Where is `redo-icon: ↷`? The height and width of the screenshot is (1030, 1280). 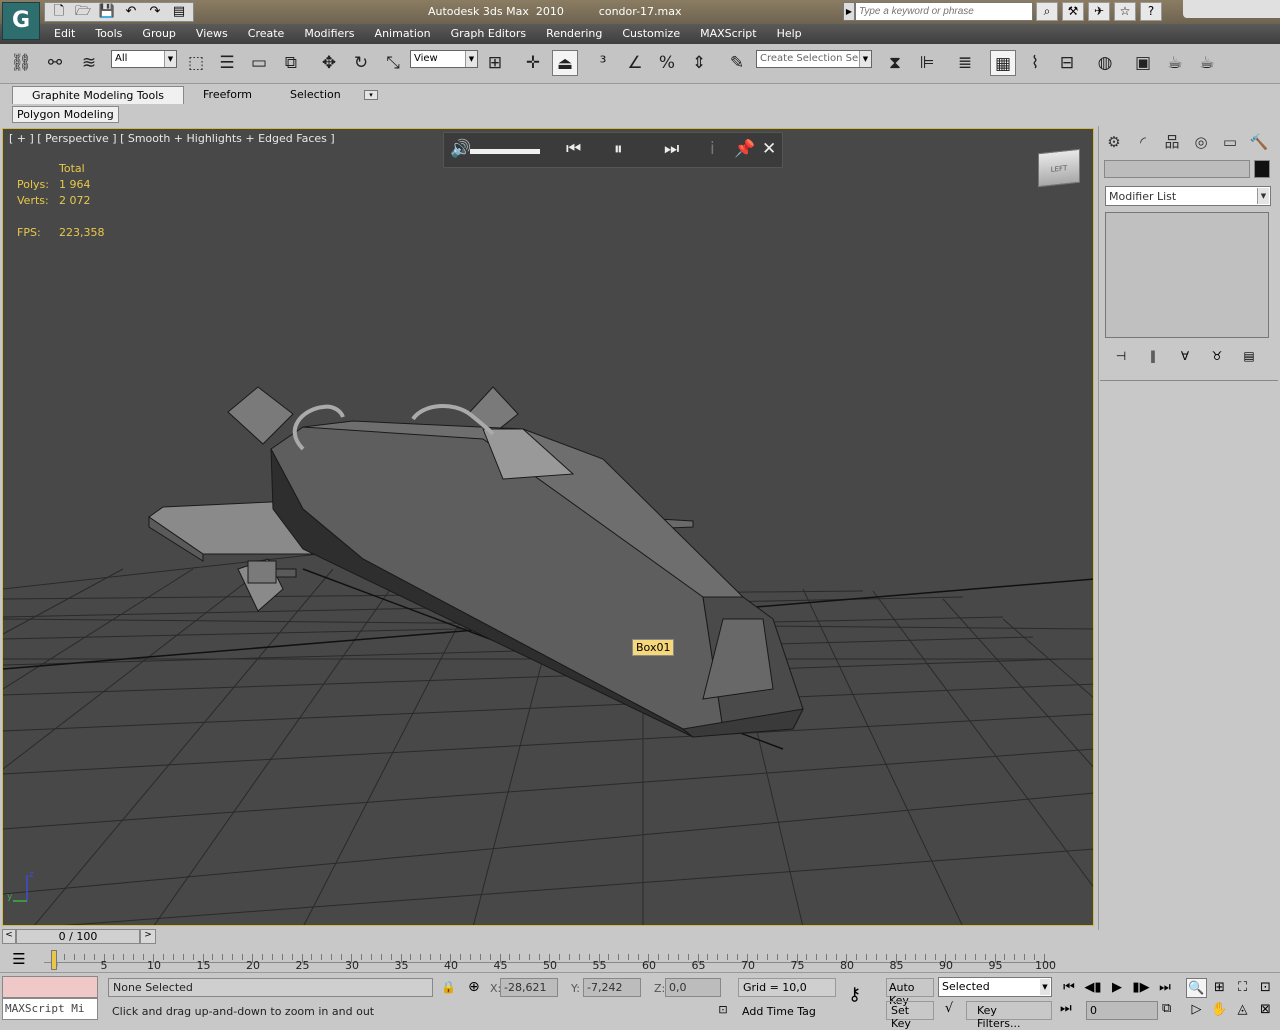 redo-icon: ↷ is located at coordinates (155, 12).